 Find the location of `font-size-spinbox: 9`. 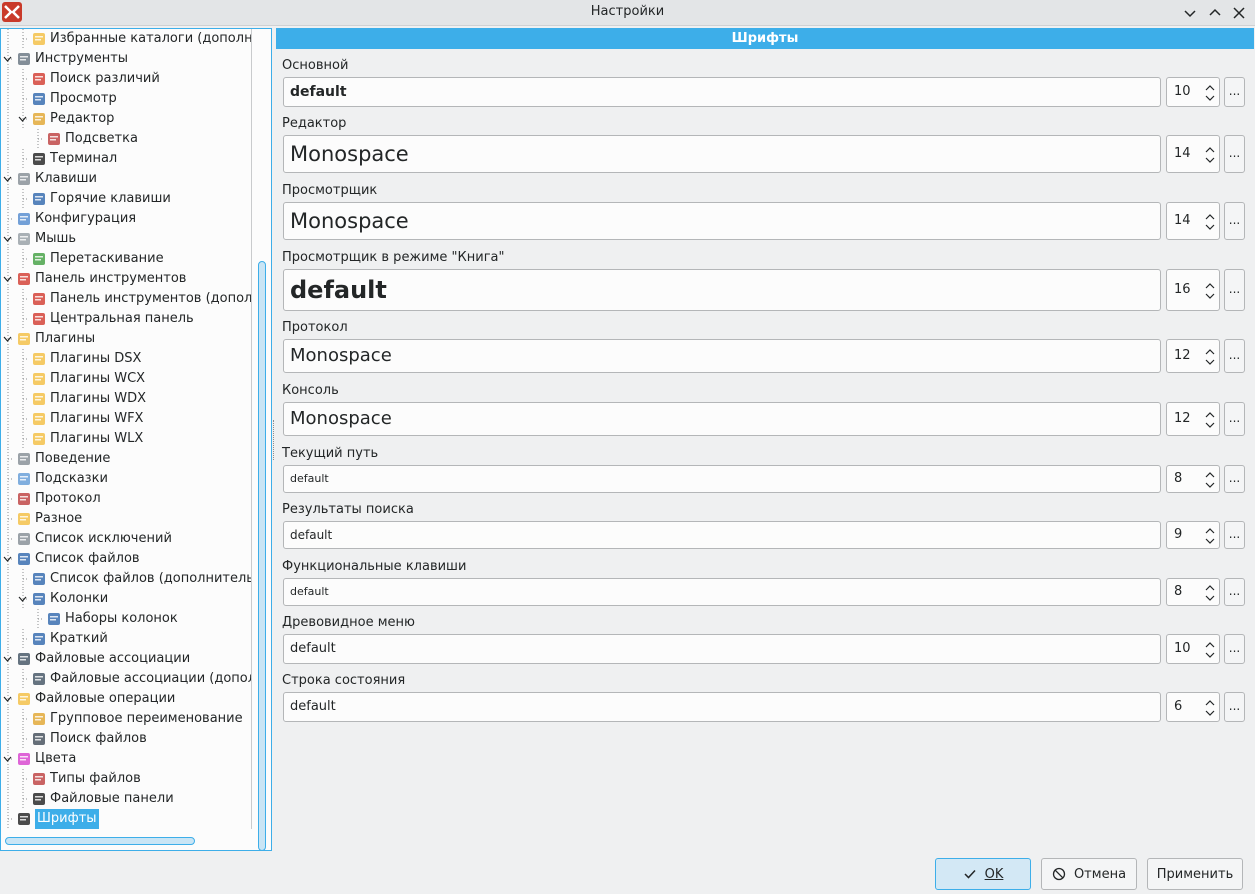

font-size-spinbox: 9 is located at coordinates (1193, 535).